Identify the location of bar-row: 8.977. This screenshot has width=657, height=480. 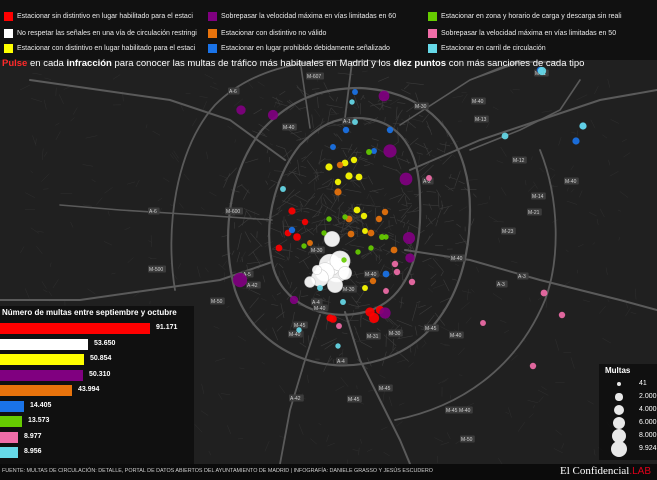
(97, 437).